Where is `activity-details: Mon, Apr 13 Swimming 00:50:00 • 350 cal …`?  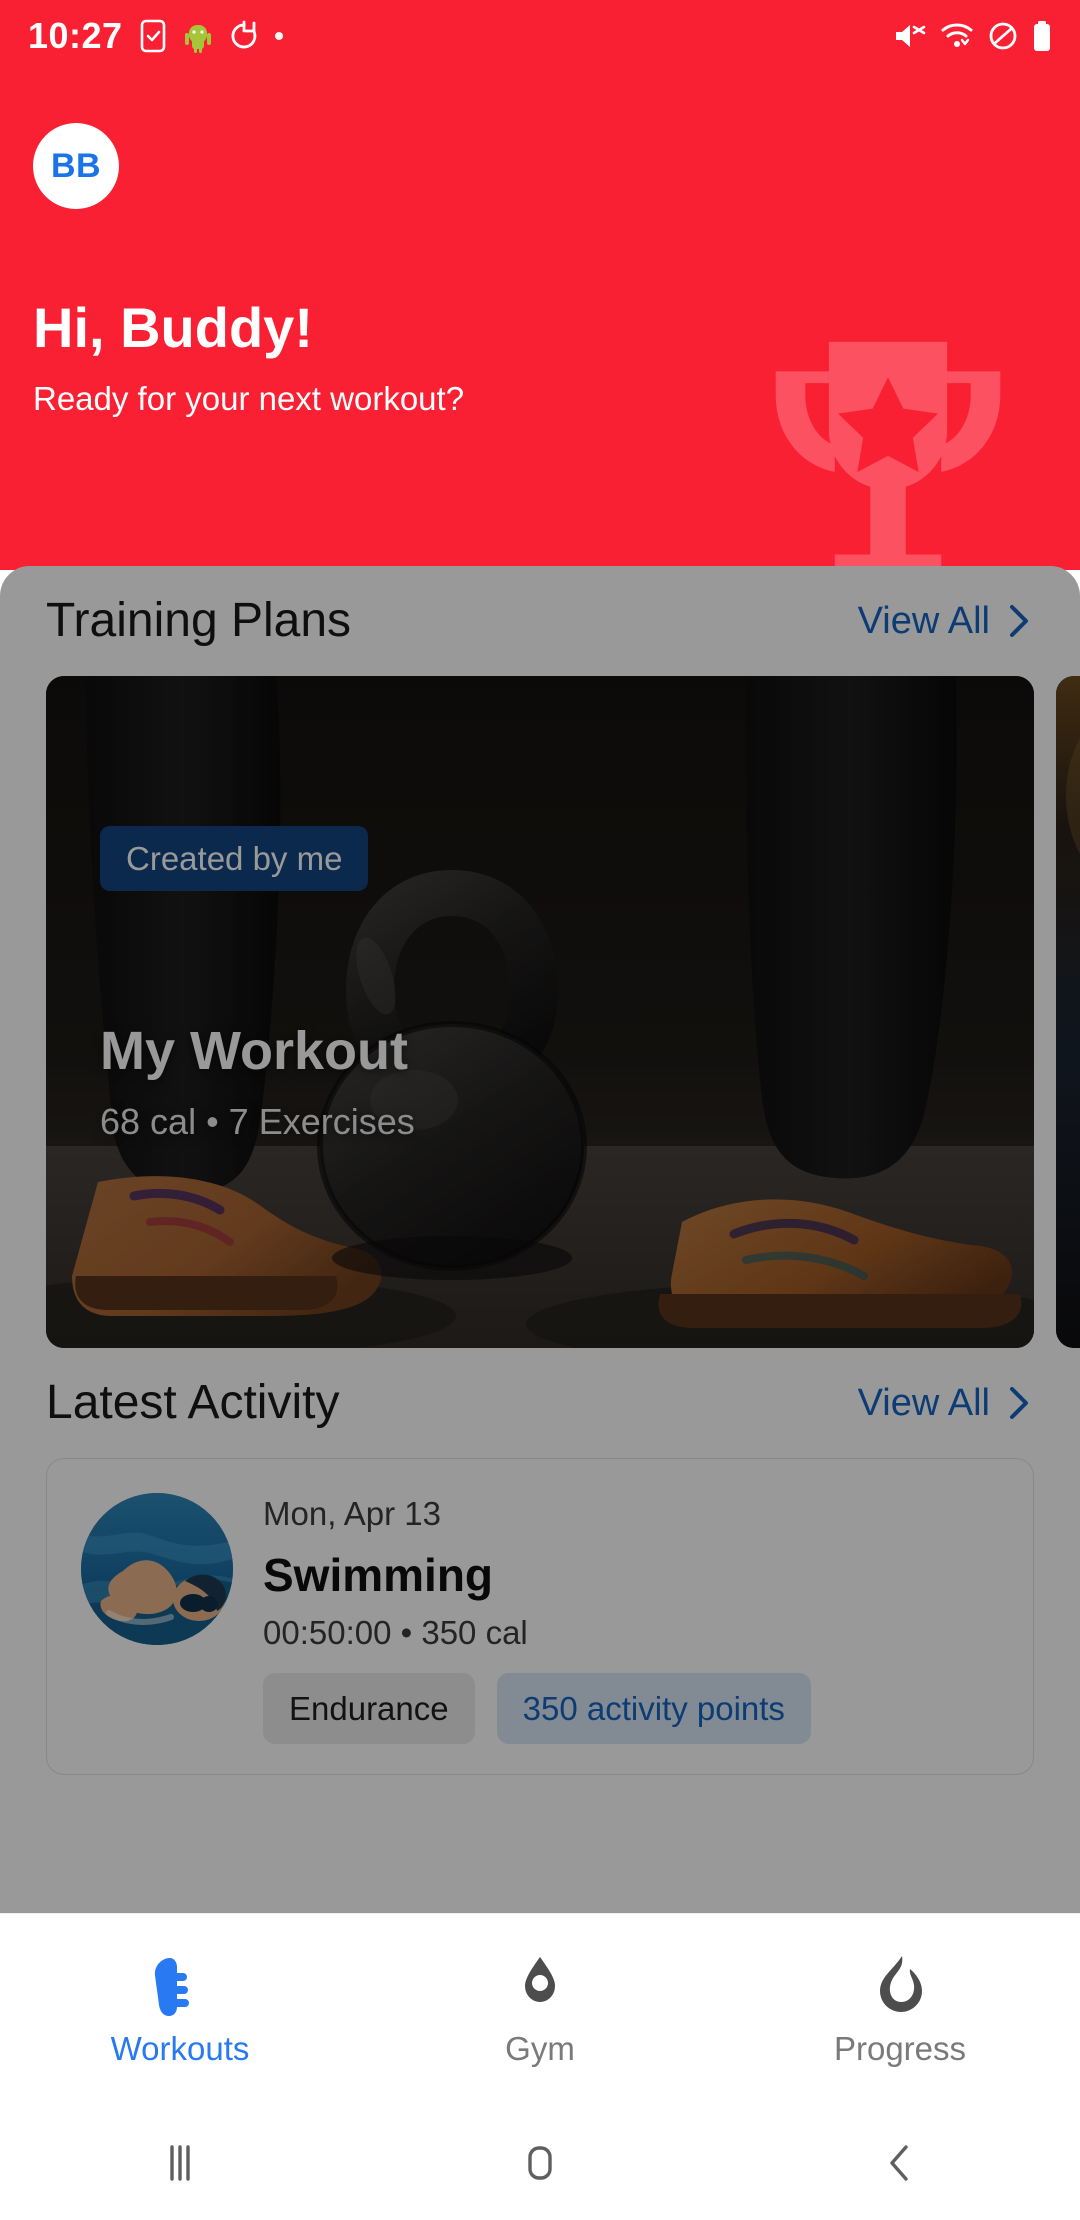 activity-details: Mon, Apr 13 Swimming 00:50:00 • 350 cal … is located at coordinates (631, 1618).